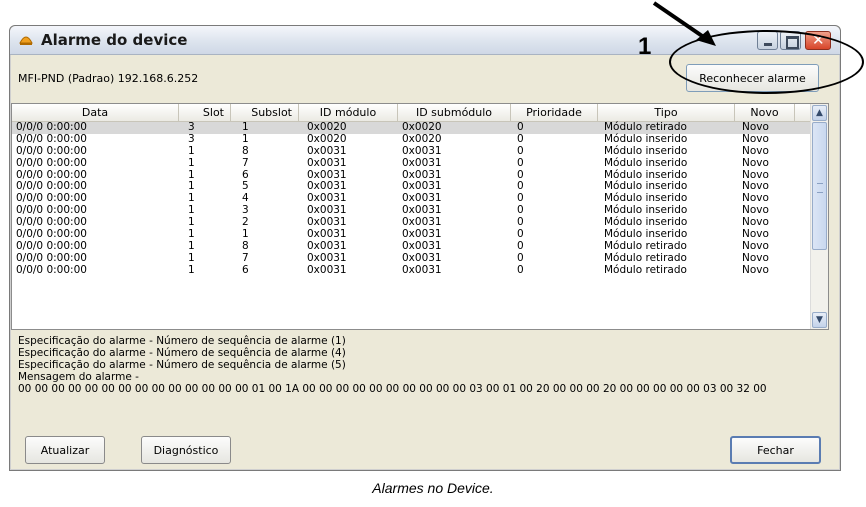 Image resolution: width=866 pixels, height=507 pixels. What do you see at coordinates (775, 450) in the screenshot?
I see `close-button: Fechar` at bounding box center [775, 450].